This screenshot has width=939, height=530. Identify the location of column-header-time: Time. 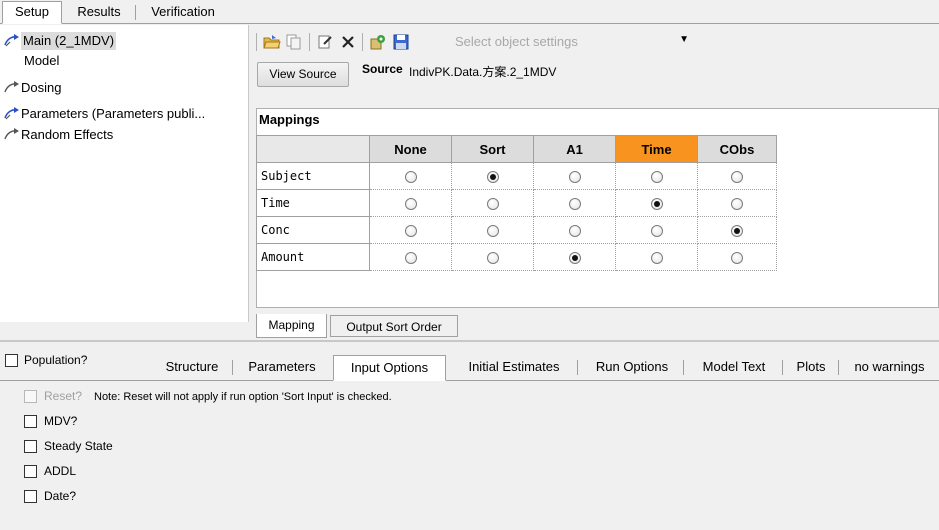
(656, 149).